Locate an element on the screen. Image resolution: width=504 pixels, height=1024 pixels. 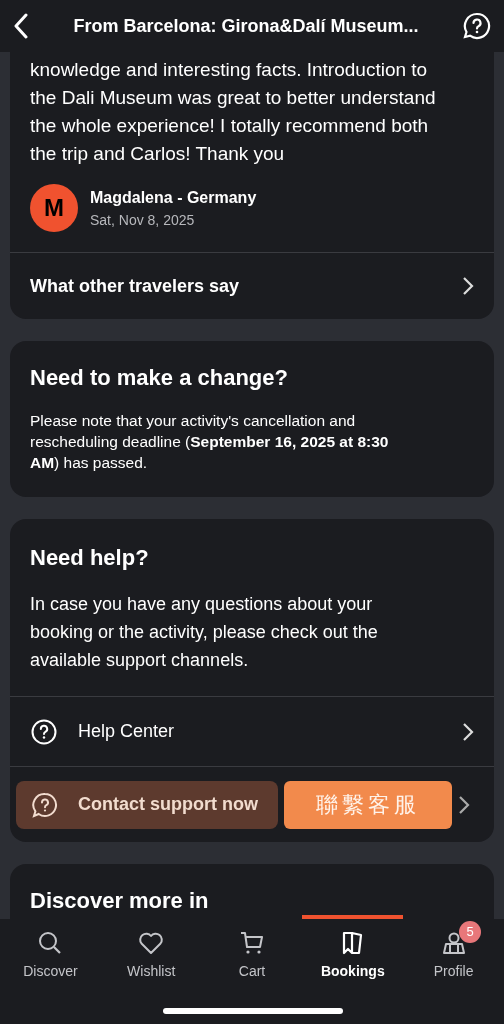
avatar: M is located at coordinates (54, 208).